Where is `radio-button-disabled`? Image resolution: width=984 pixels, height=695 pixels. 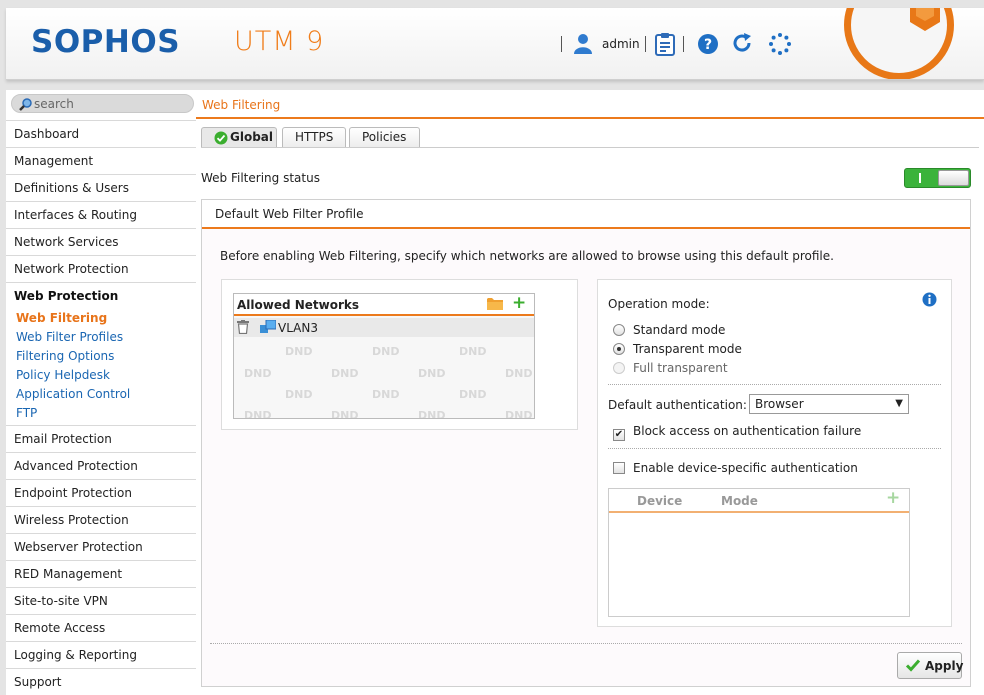 radio-button-disabled is located at coordinates (619, 368).